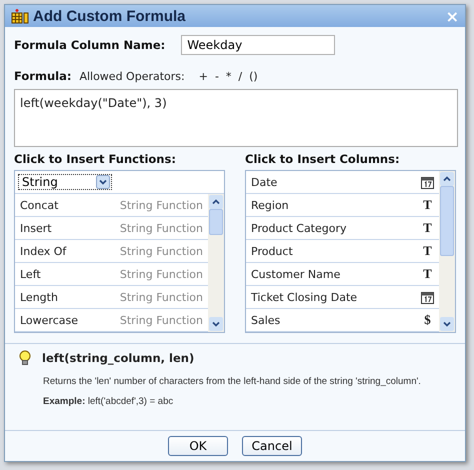 This screenshot has height=470, width=474. I want to click on lightbulb-icon, so click(25, 358).